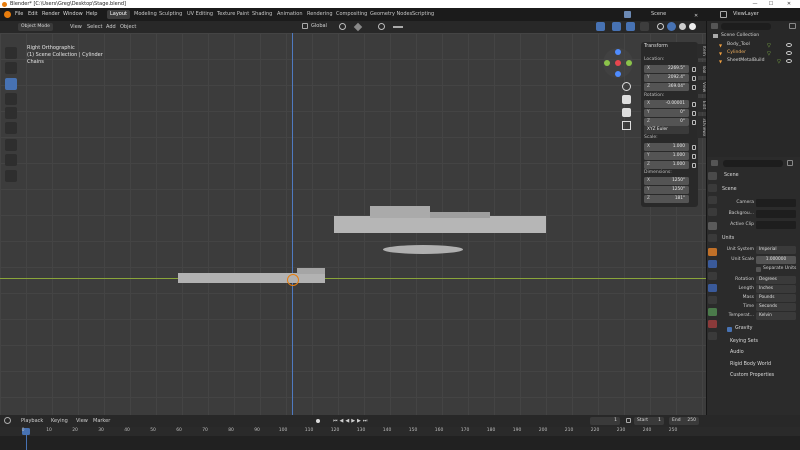 The width and height of the screenshot is (800, 450). Describe the element at coordinates (776, 225) in the screenshot. I see `active-clip-field` at that location.